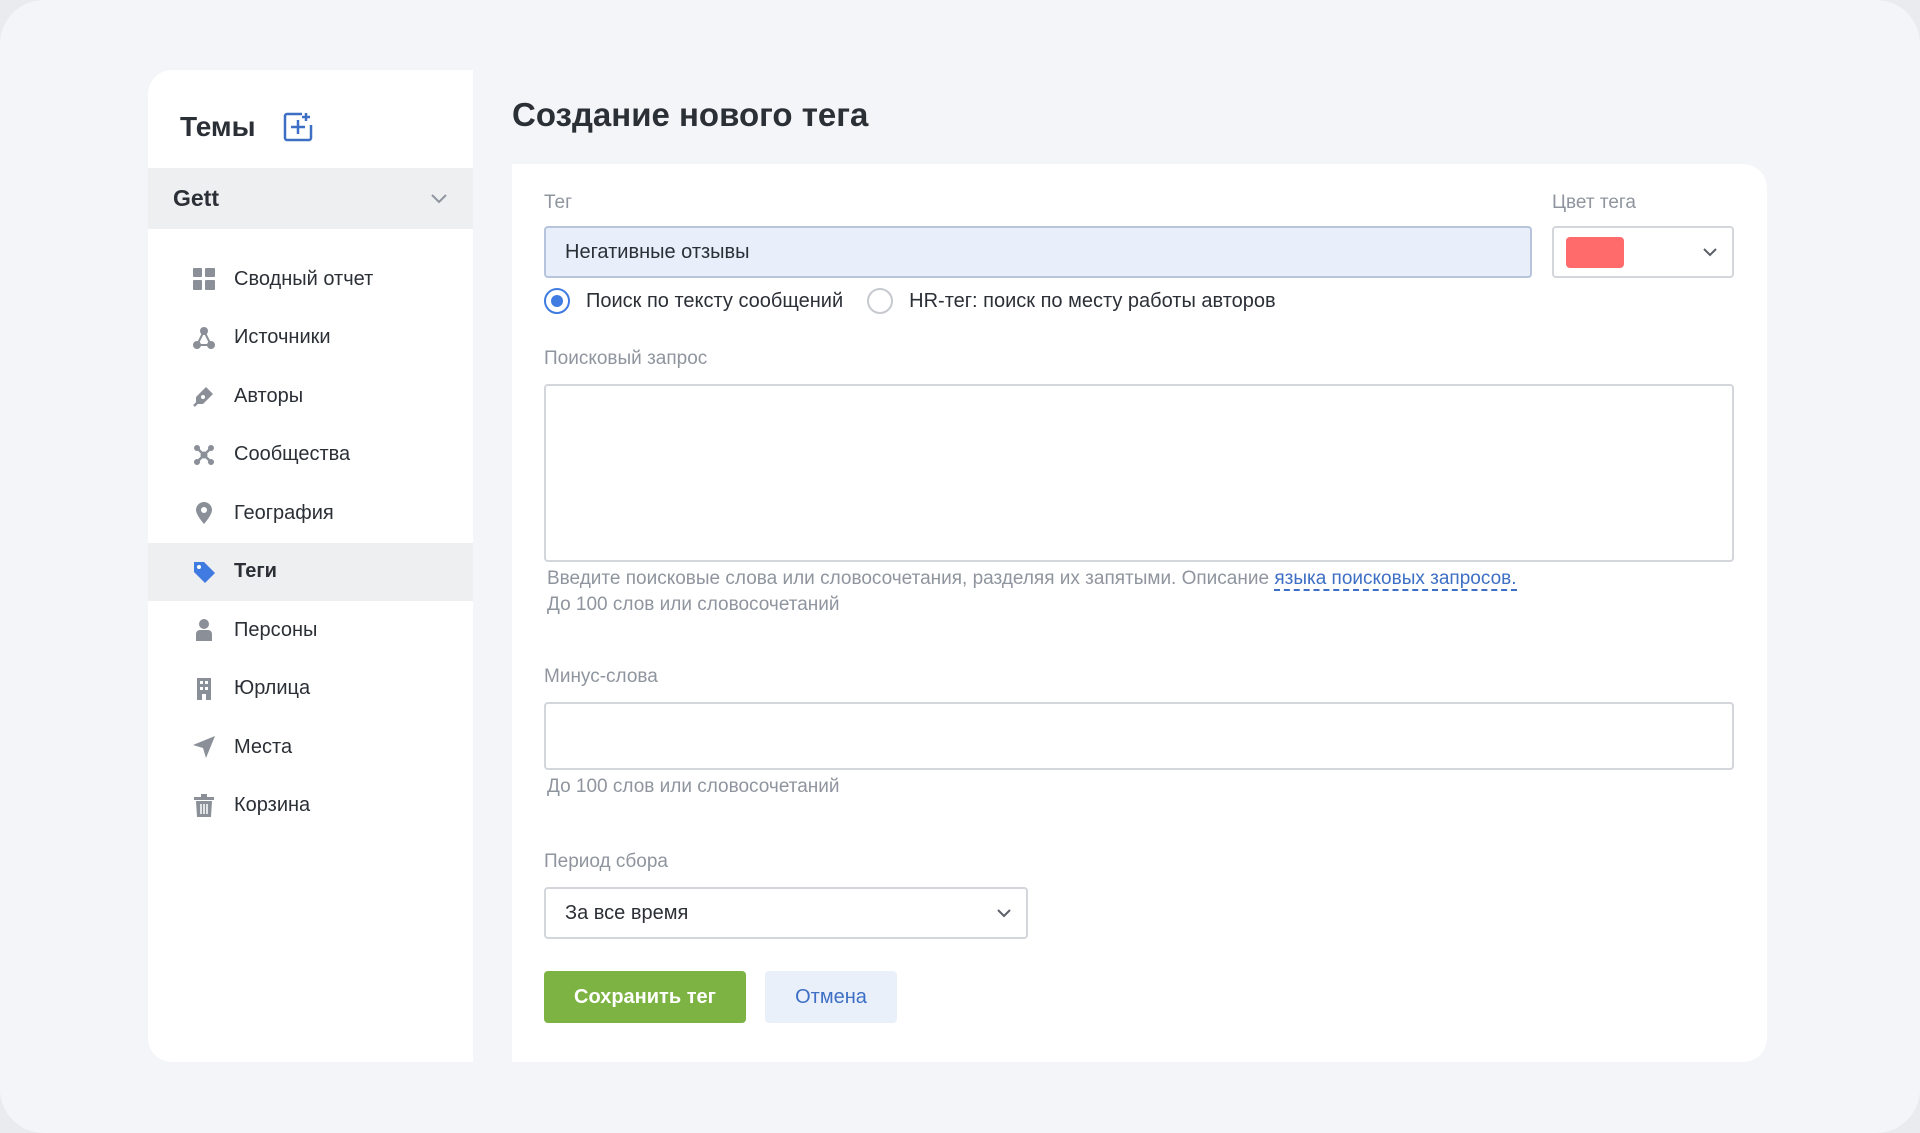 The image size is (1920, 1133). What do you see at coordinates (272, 688) in the screenshot?
I see `sidebar-item-label: Юрлица` at bounding box center [272, 688].